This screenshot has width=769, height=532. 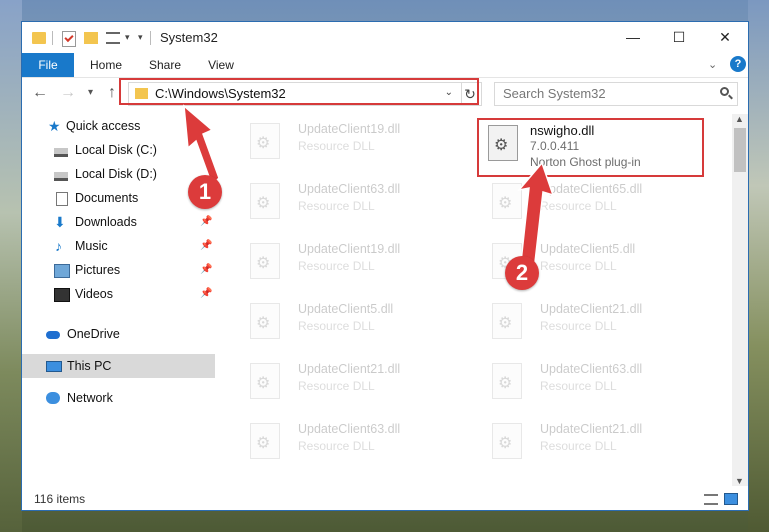 I want to click on item-count: 116 items, so click(x=60, y=499).